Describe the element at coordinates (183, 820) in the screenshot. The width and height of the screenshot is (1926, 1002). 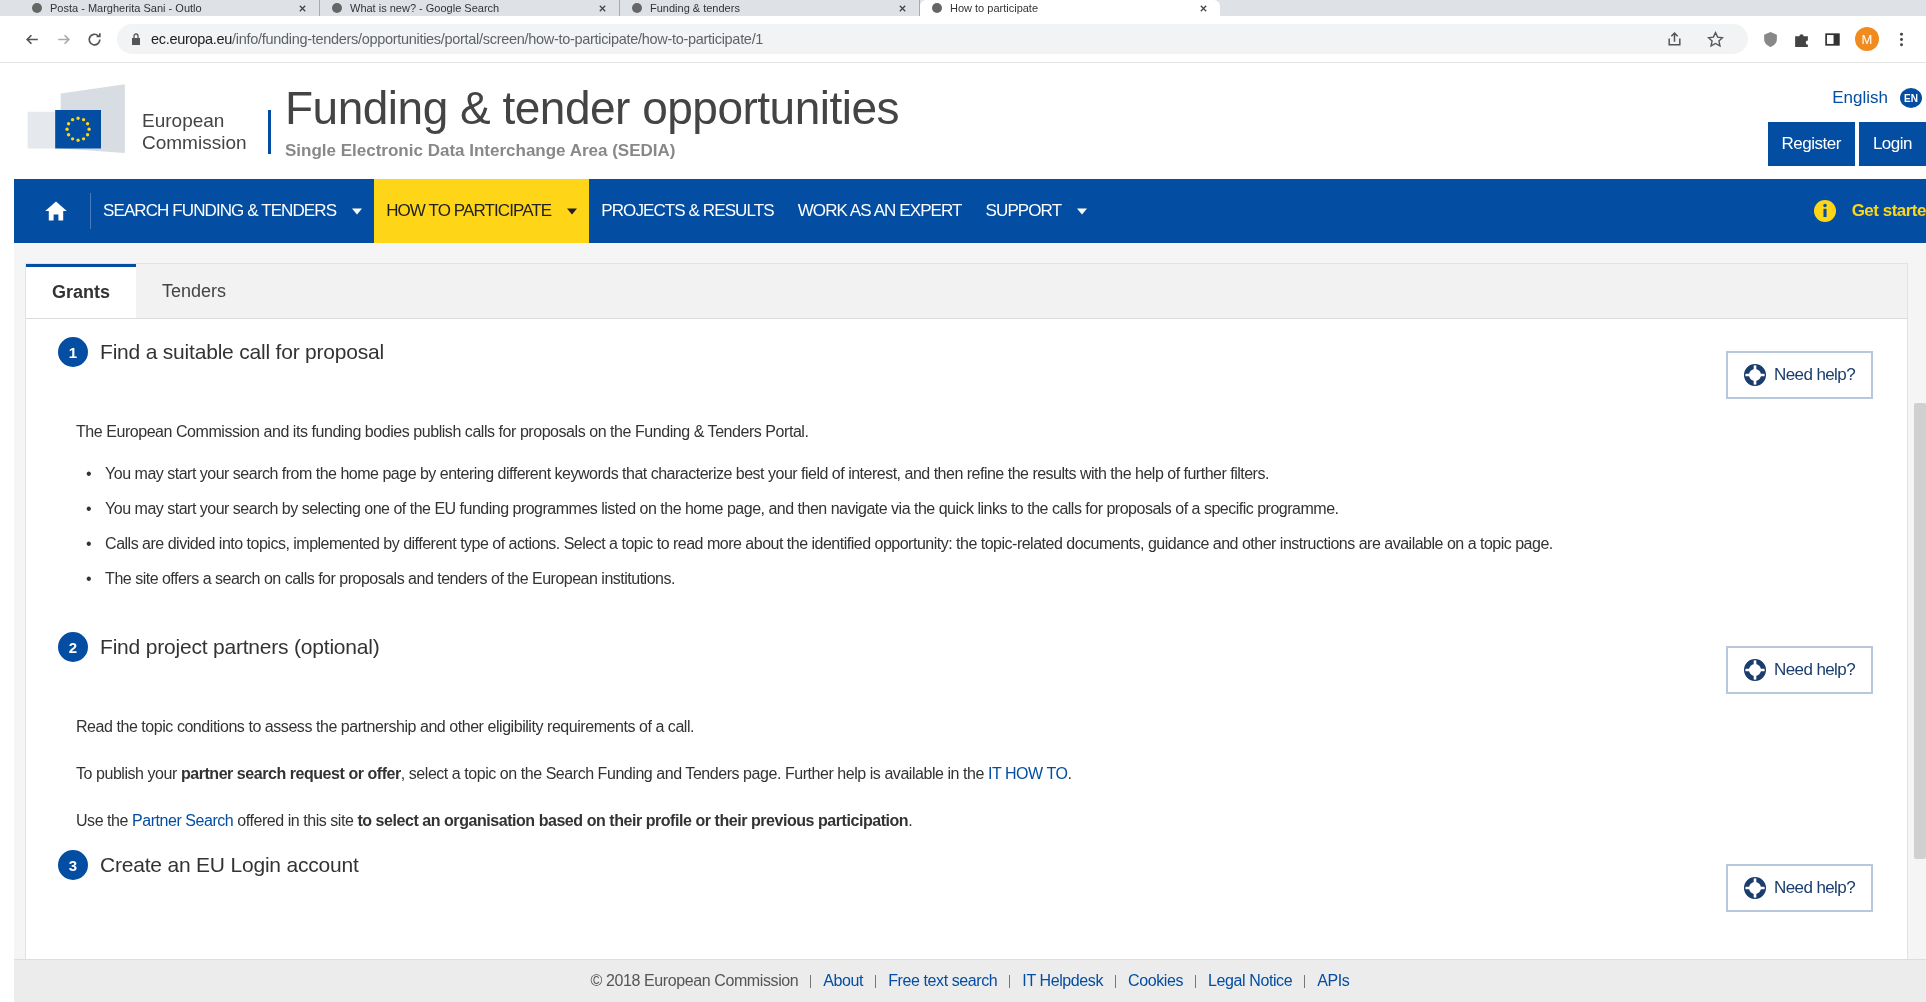
I see `text-link: Partner Search` at that location.